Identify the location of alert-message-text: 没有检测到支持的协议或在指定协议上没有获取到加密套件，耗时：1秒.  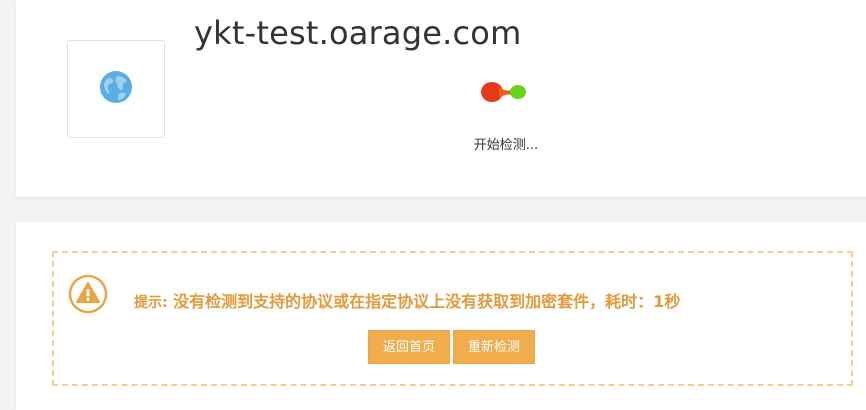
(424, 301).